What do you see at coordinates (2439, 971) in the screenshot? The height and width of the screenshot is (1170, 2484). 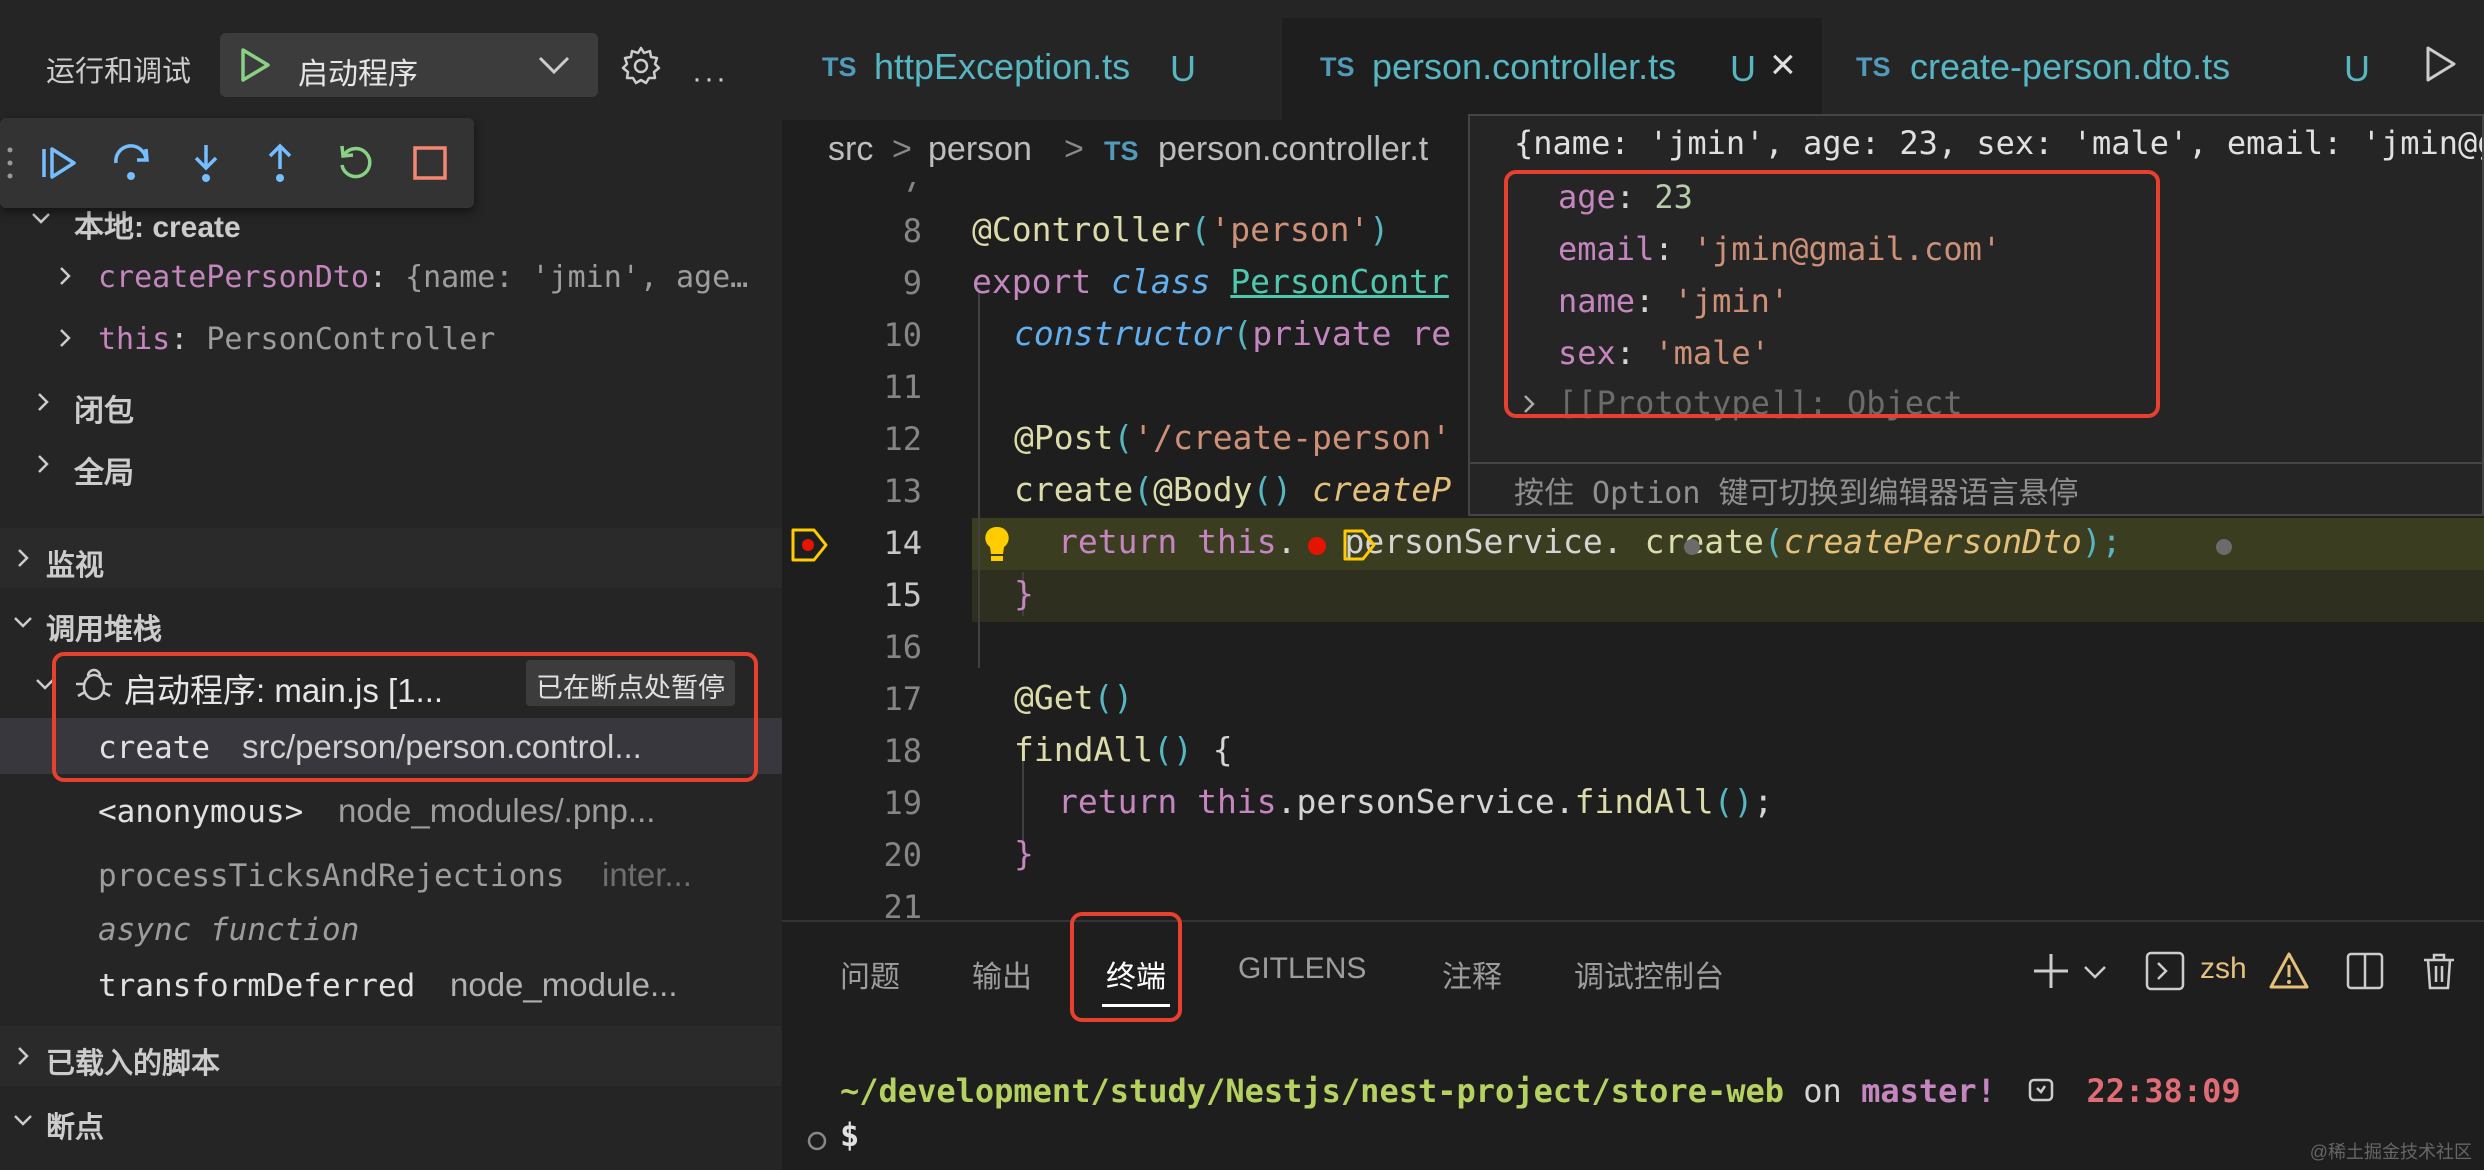 I see `trash-icon` at bounding box center [2439, 971].